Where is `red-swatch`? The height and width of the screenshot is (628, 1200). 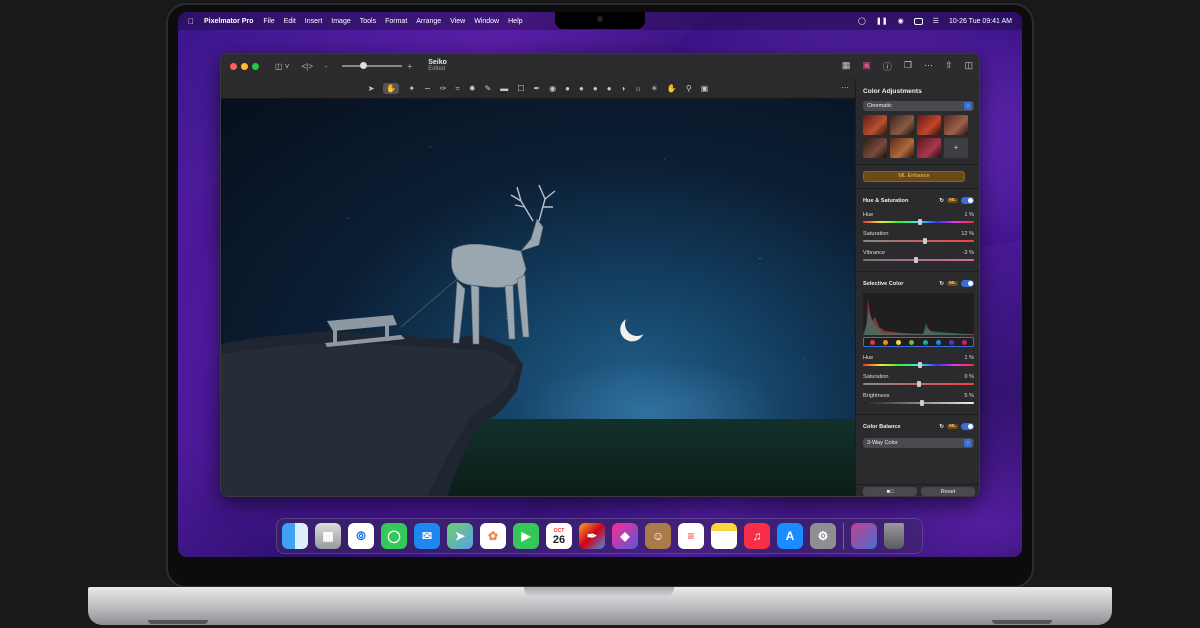
red-swatch is located at coordinates (873, 342).